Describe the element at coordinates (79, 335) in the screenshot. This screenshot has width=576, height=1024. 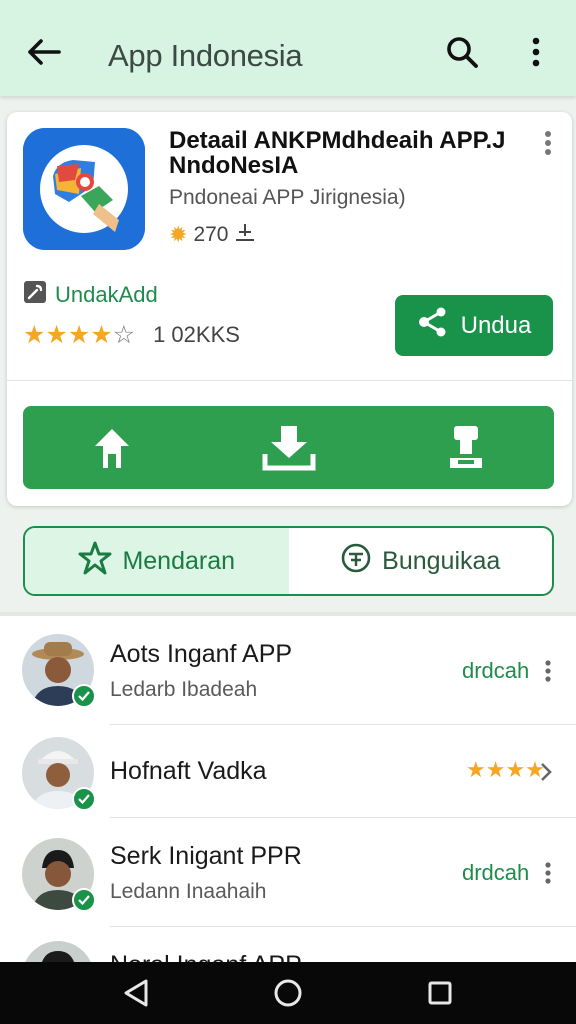
I see `rating-stars: ★★★★☆` at that location.